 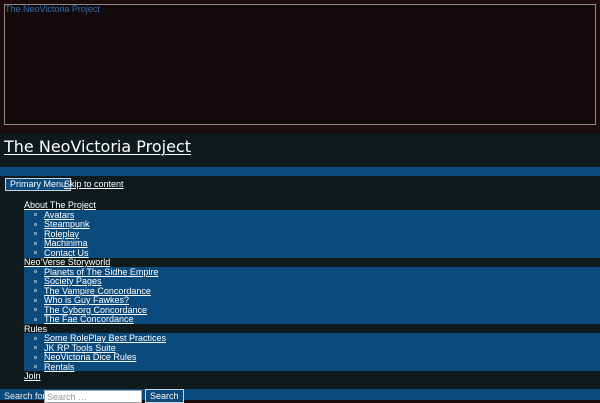 What do you see at coordinates (105, 338) in the screenshot?
I see `submenu-item-some-roleplay-best-practices: Some RolePlay Best Practices` at bounding box center [105, 338].